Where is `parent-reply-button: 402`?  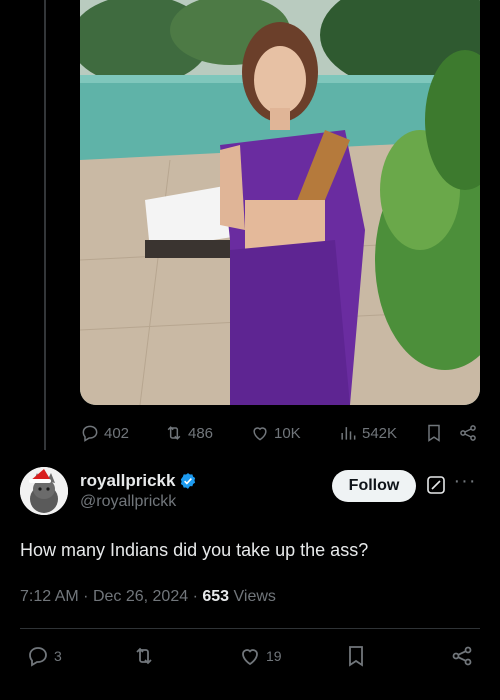
parent-reply-button: 402 is located at coordinates (104, 433).